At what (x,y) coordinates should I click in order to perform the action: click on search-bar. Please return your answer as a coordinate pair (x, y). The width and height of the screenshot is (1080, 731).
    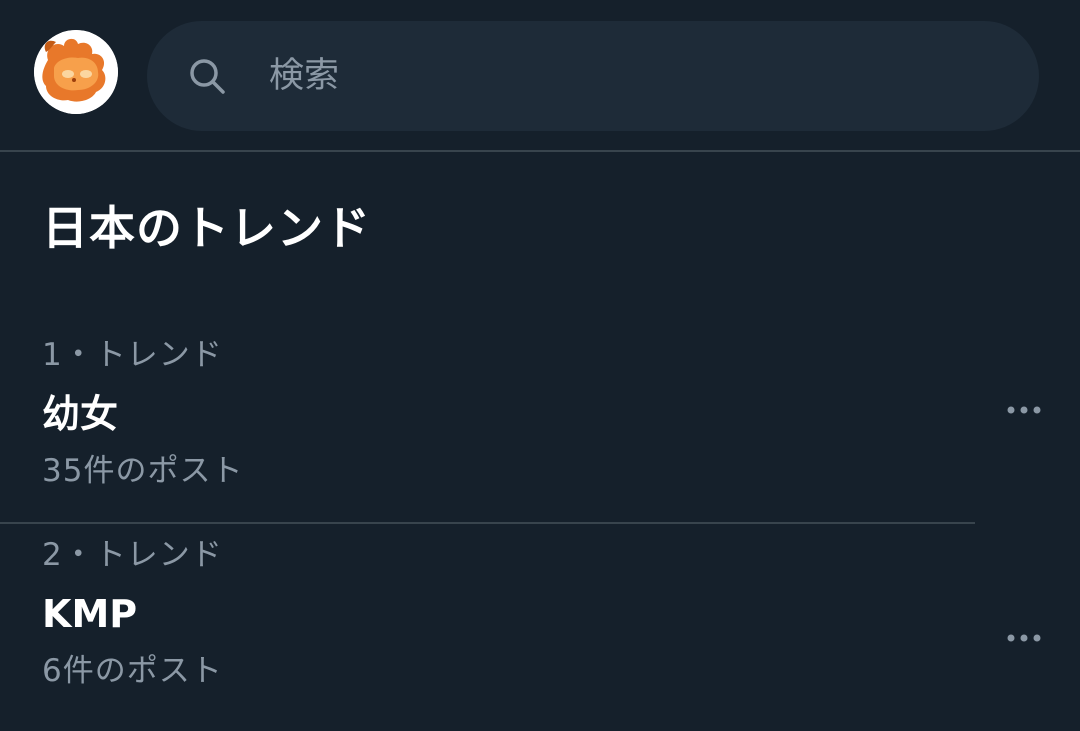
    Looking at the image, I should click on (593, 76).